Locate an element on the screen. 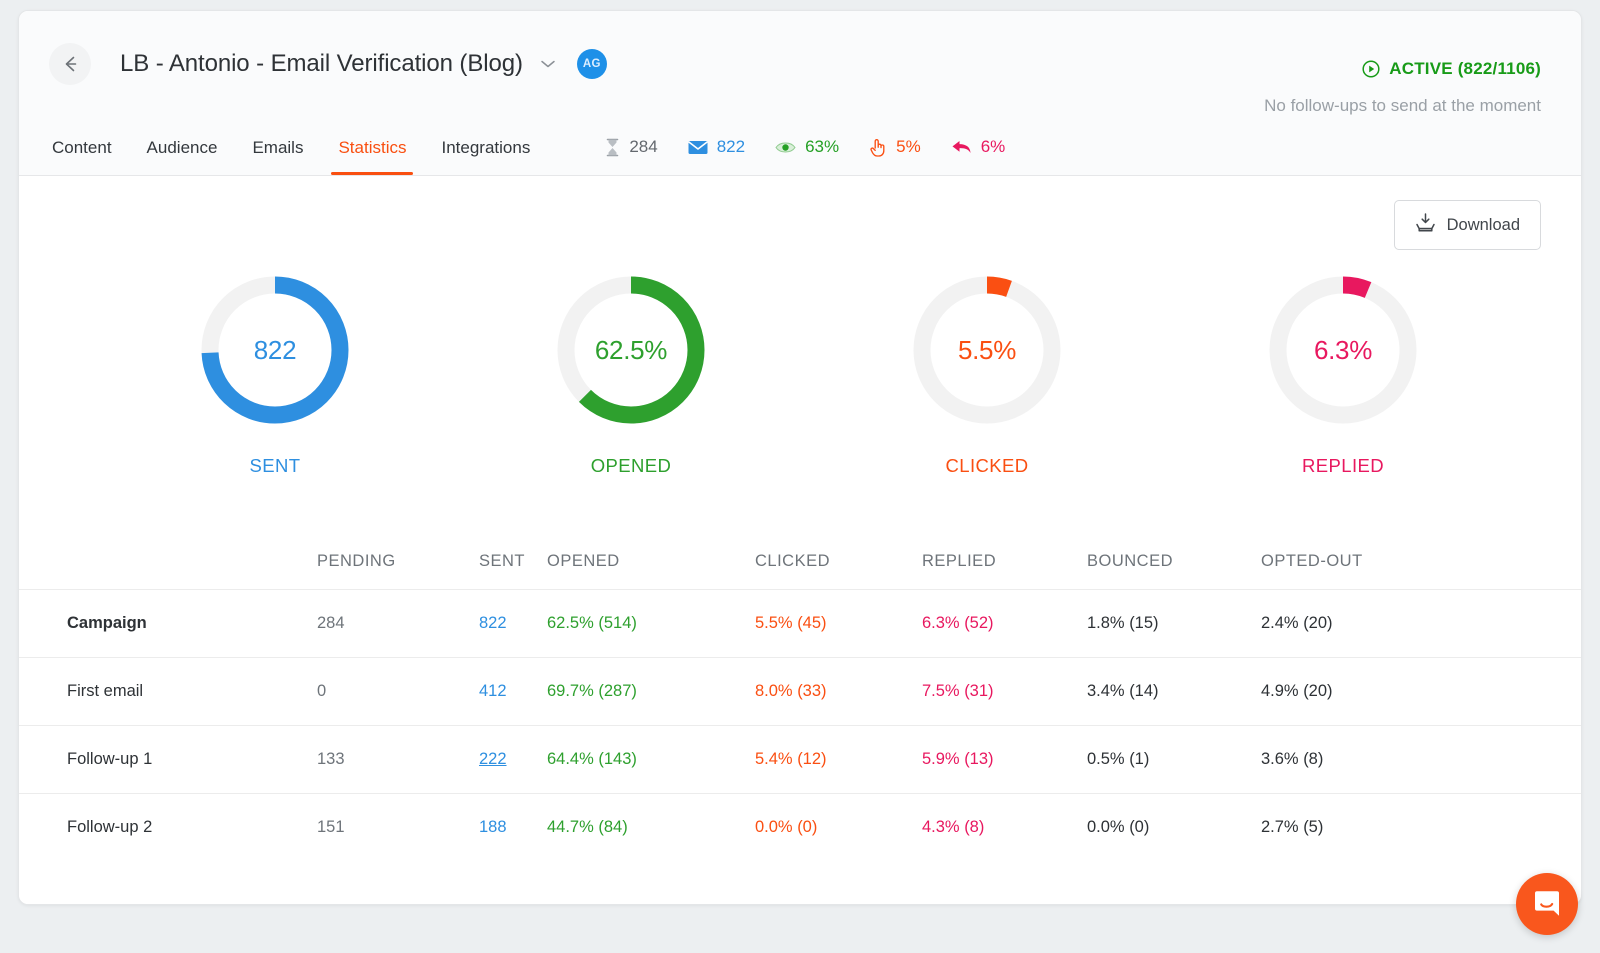 Image resolution: width=1600 pixels, height=953 pixels. cell-replied: 6.3% (52) is located at coordinates (958, 623).